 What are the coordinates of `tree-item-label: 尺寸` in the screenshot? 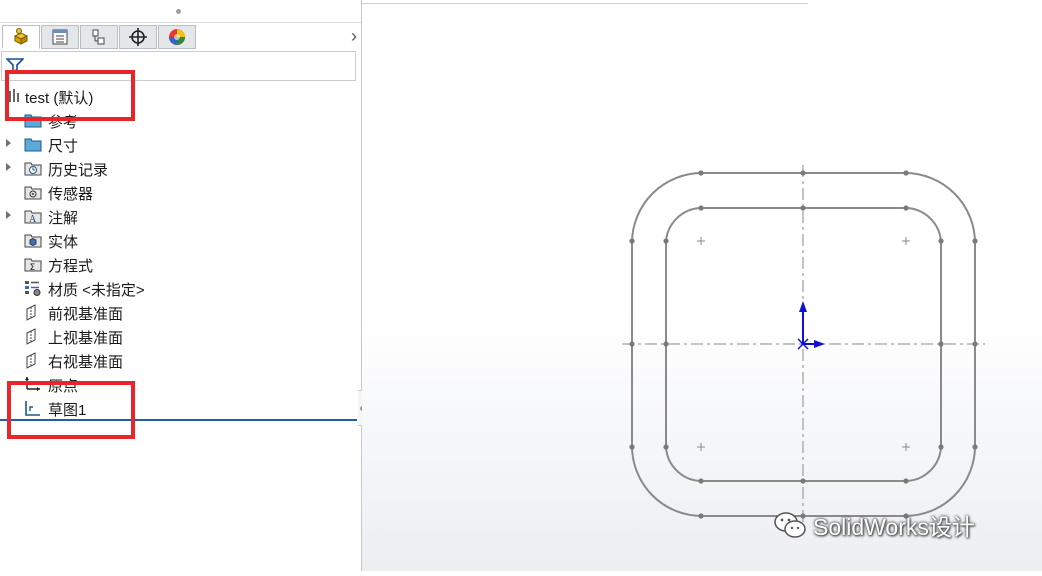 It's located at (63, 146).